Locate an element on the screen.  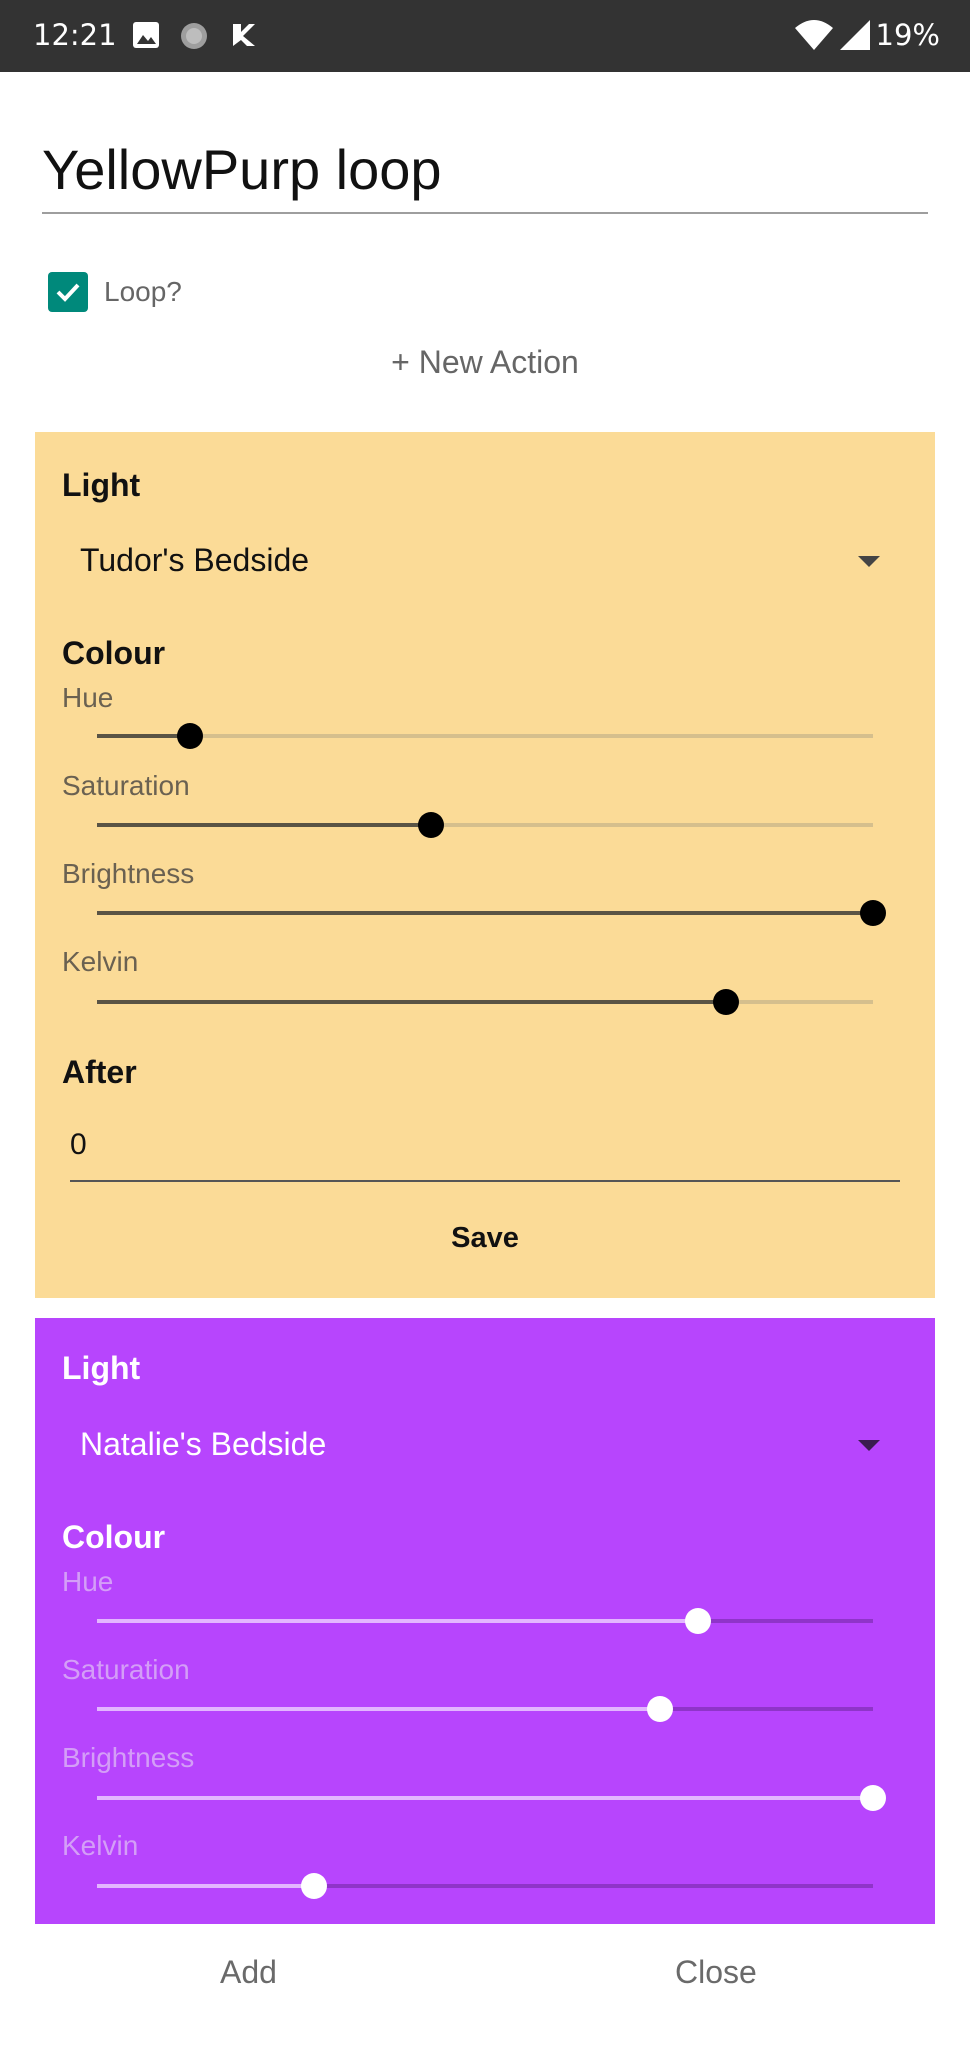
status-time: 12:21 is located at coordinates (75, 35).